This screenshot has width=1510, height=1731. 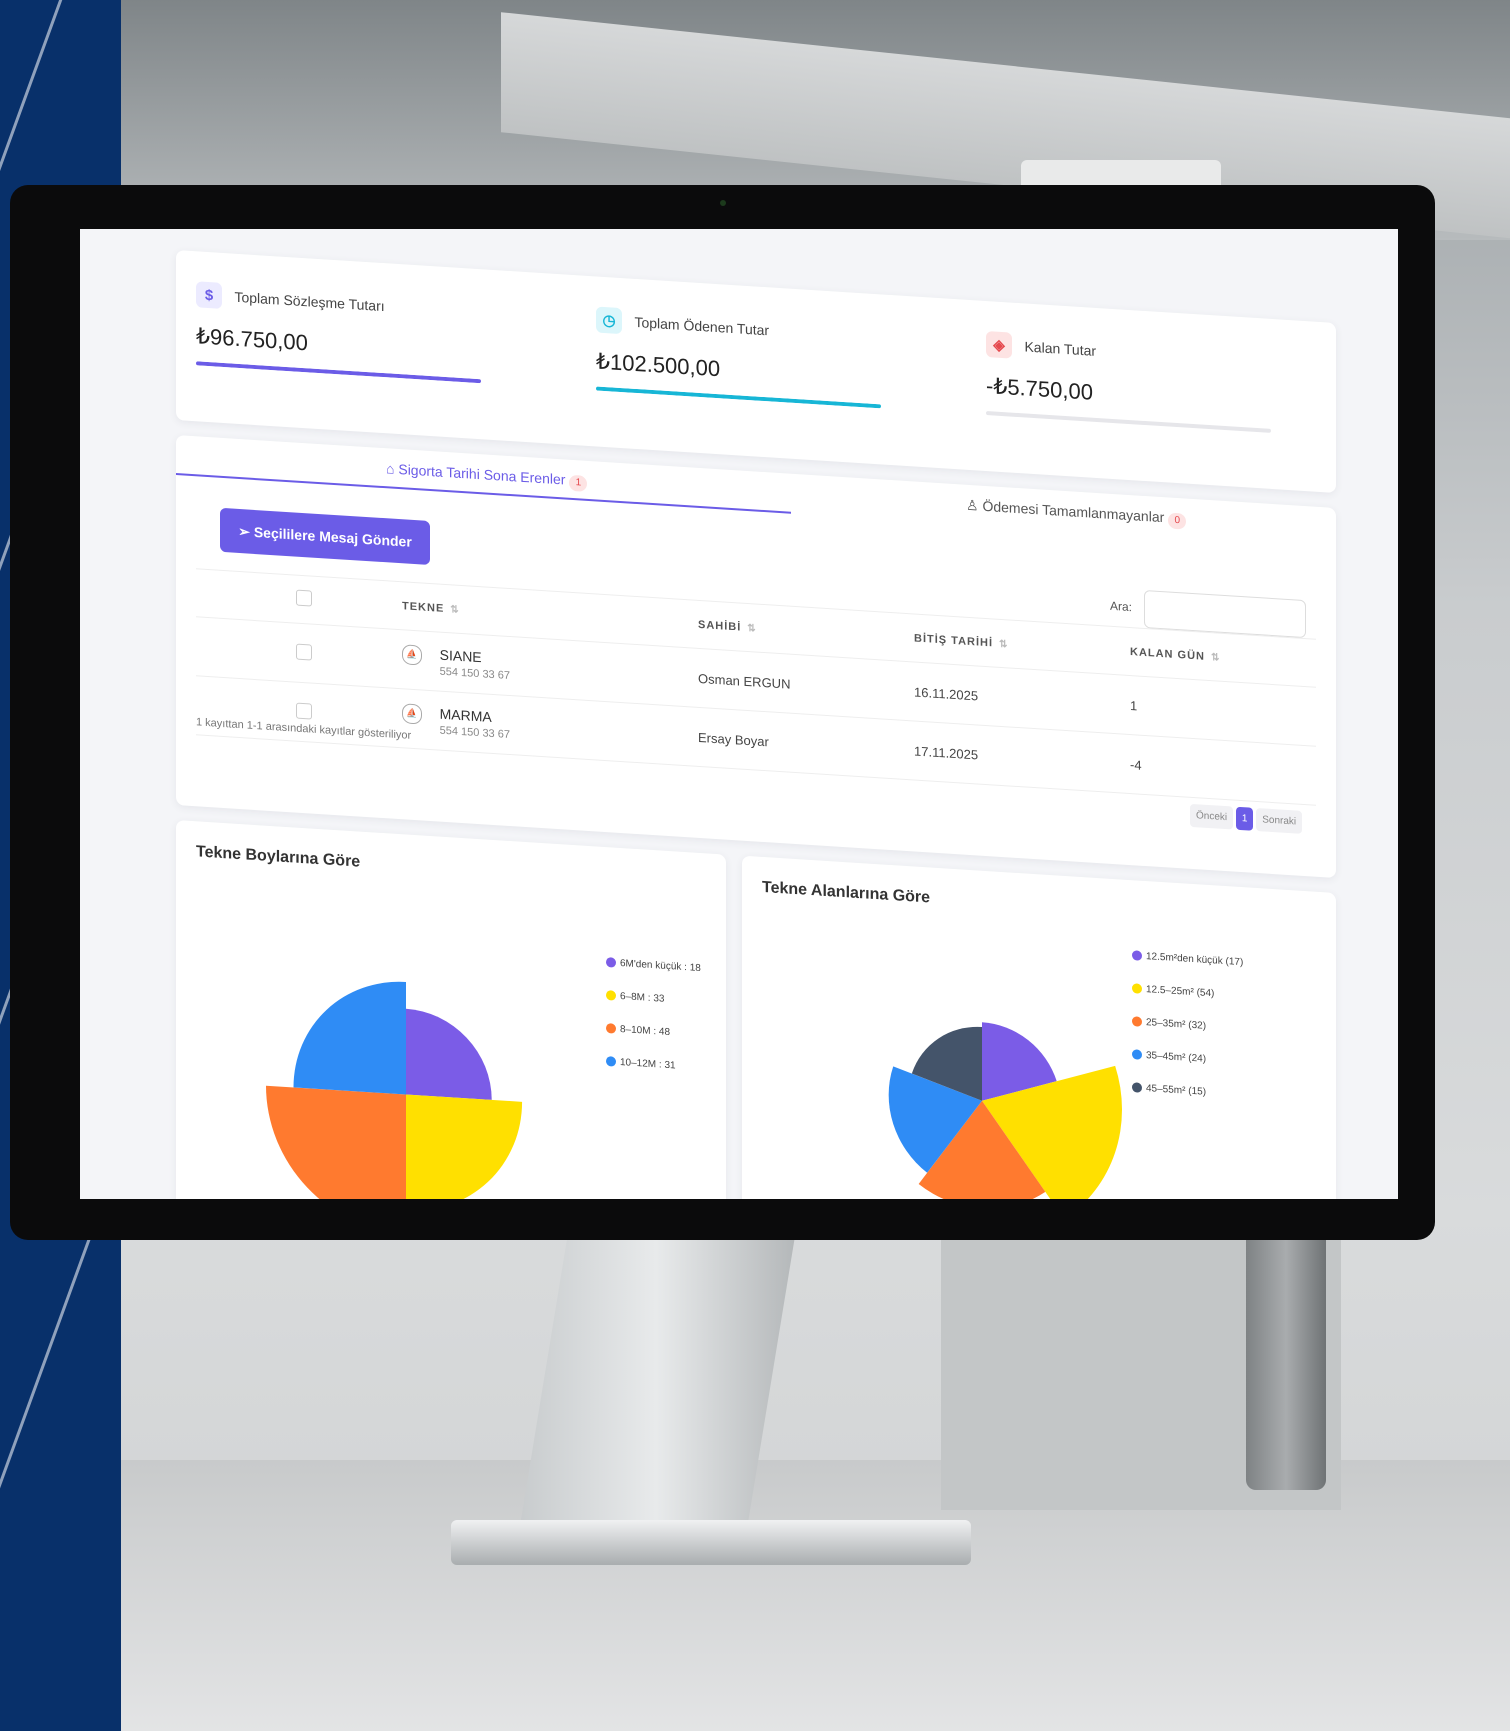 I want to click on legend-item: 35–45m² (24), so click(x=1187, y=1058).